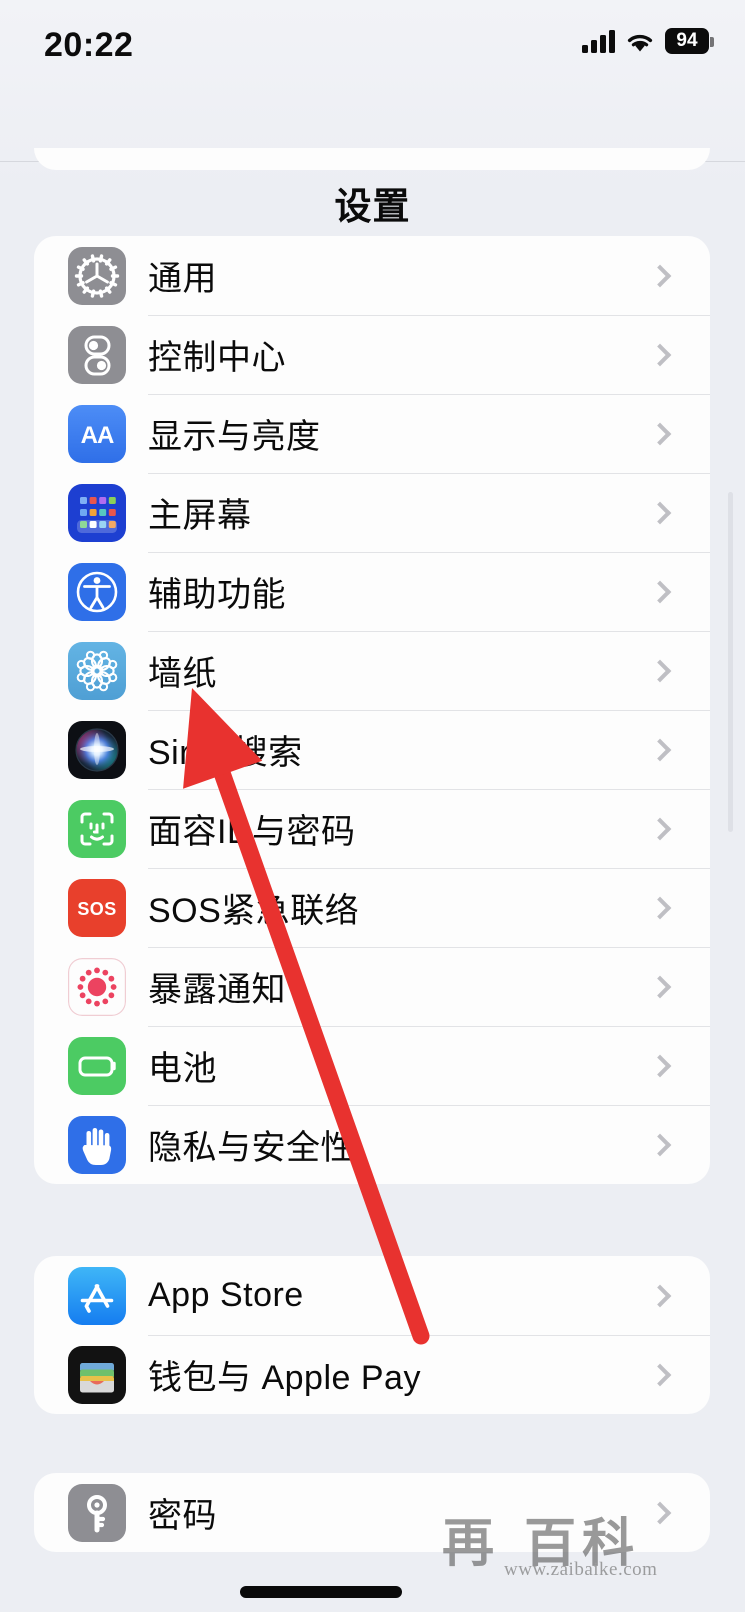  Describe the element at coordinates (730, 662) in the screenshot. I see `vertical-scrollbar` at that location.